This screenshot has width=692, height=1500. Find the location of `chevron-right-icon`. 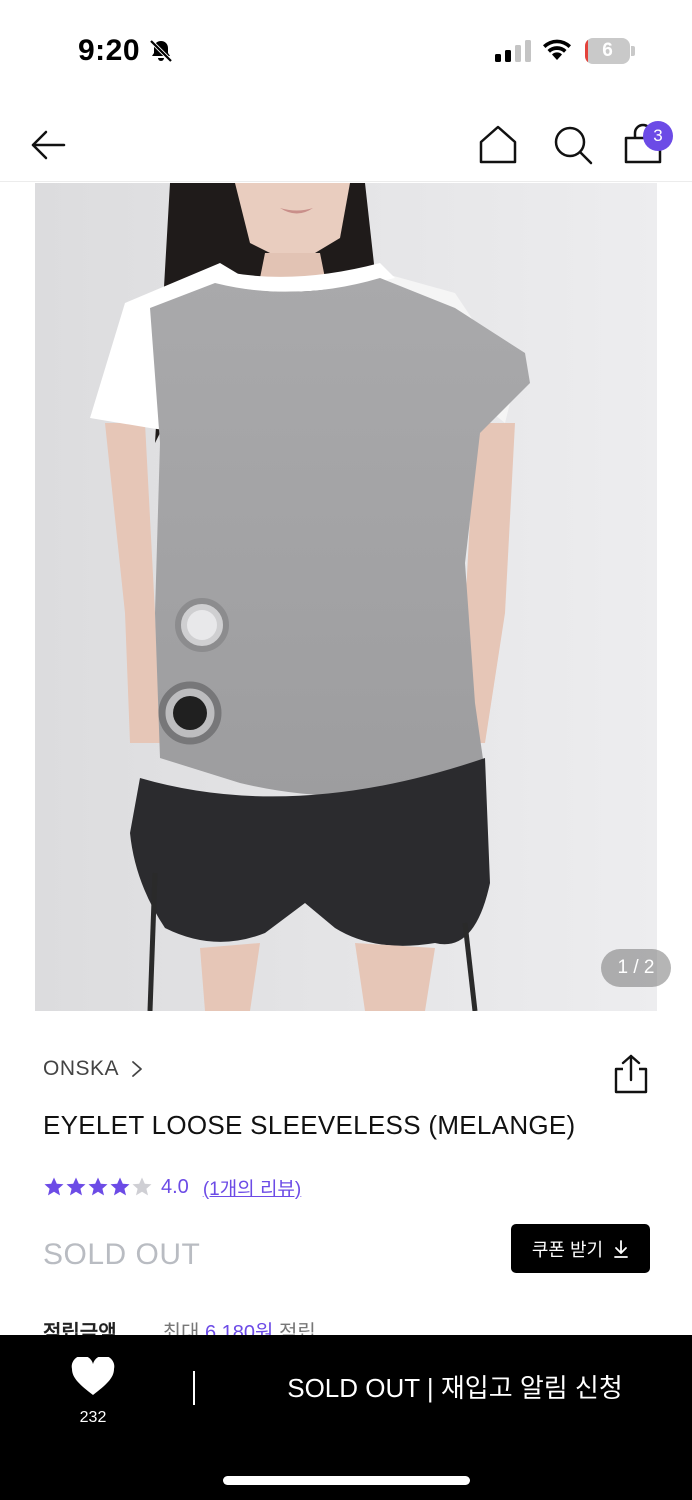

chevron-right-icon is located at coordinates (137, 1069).